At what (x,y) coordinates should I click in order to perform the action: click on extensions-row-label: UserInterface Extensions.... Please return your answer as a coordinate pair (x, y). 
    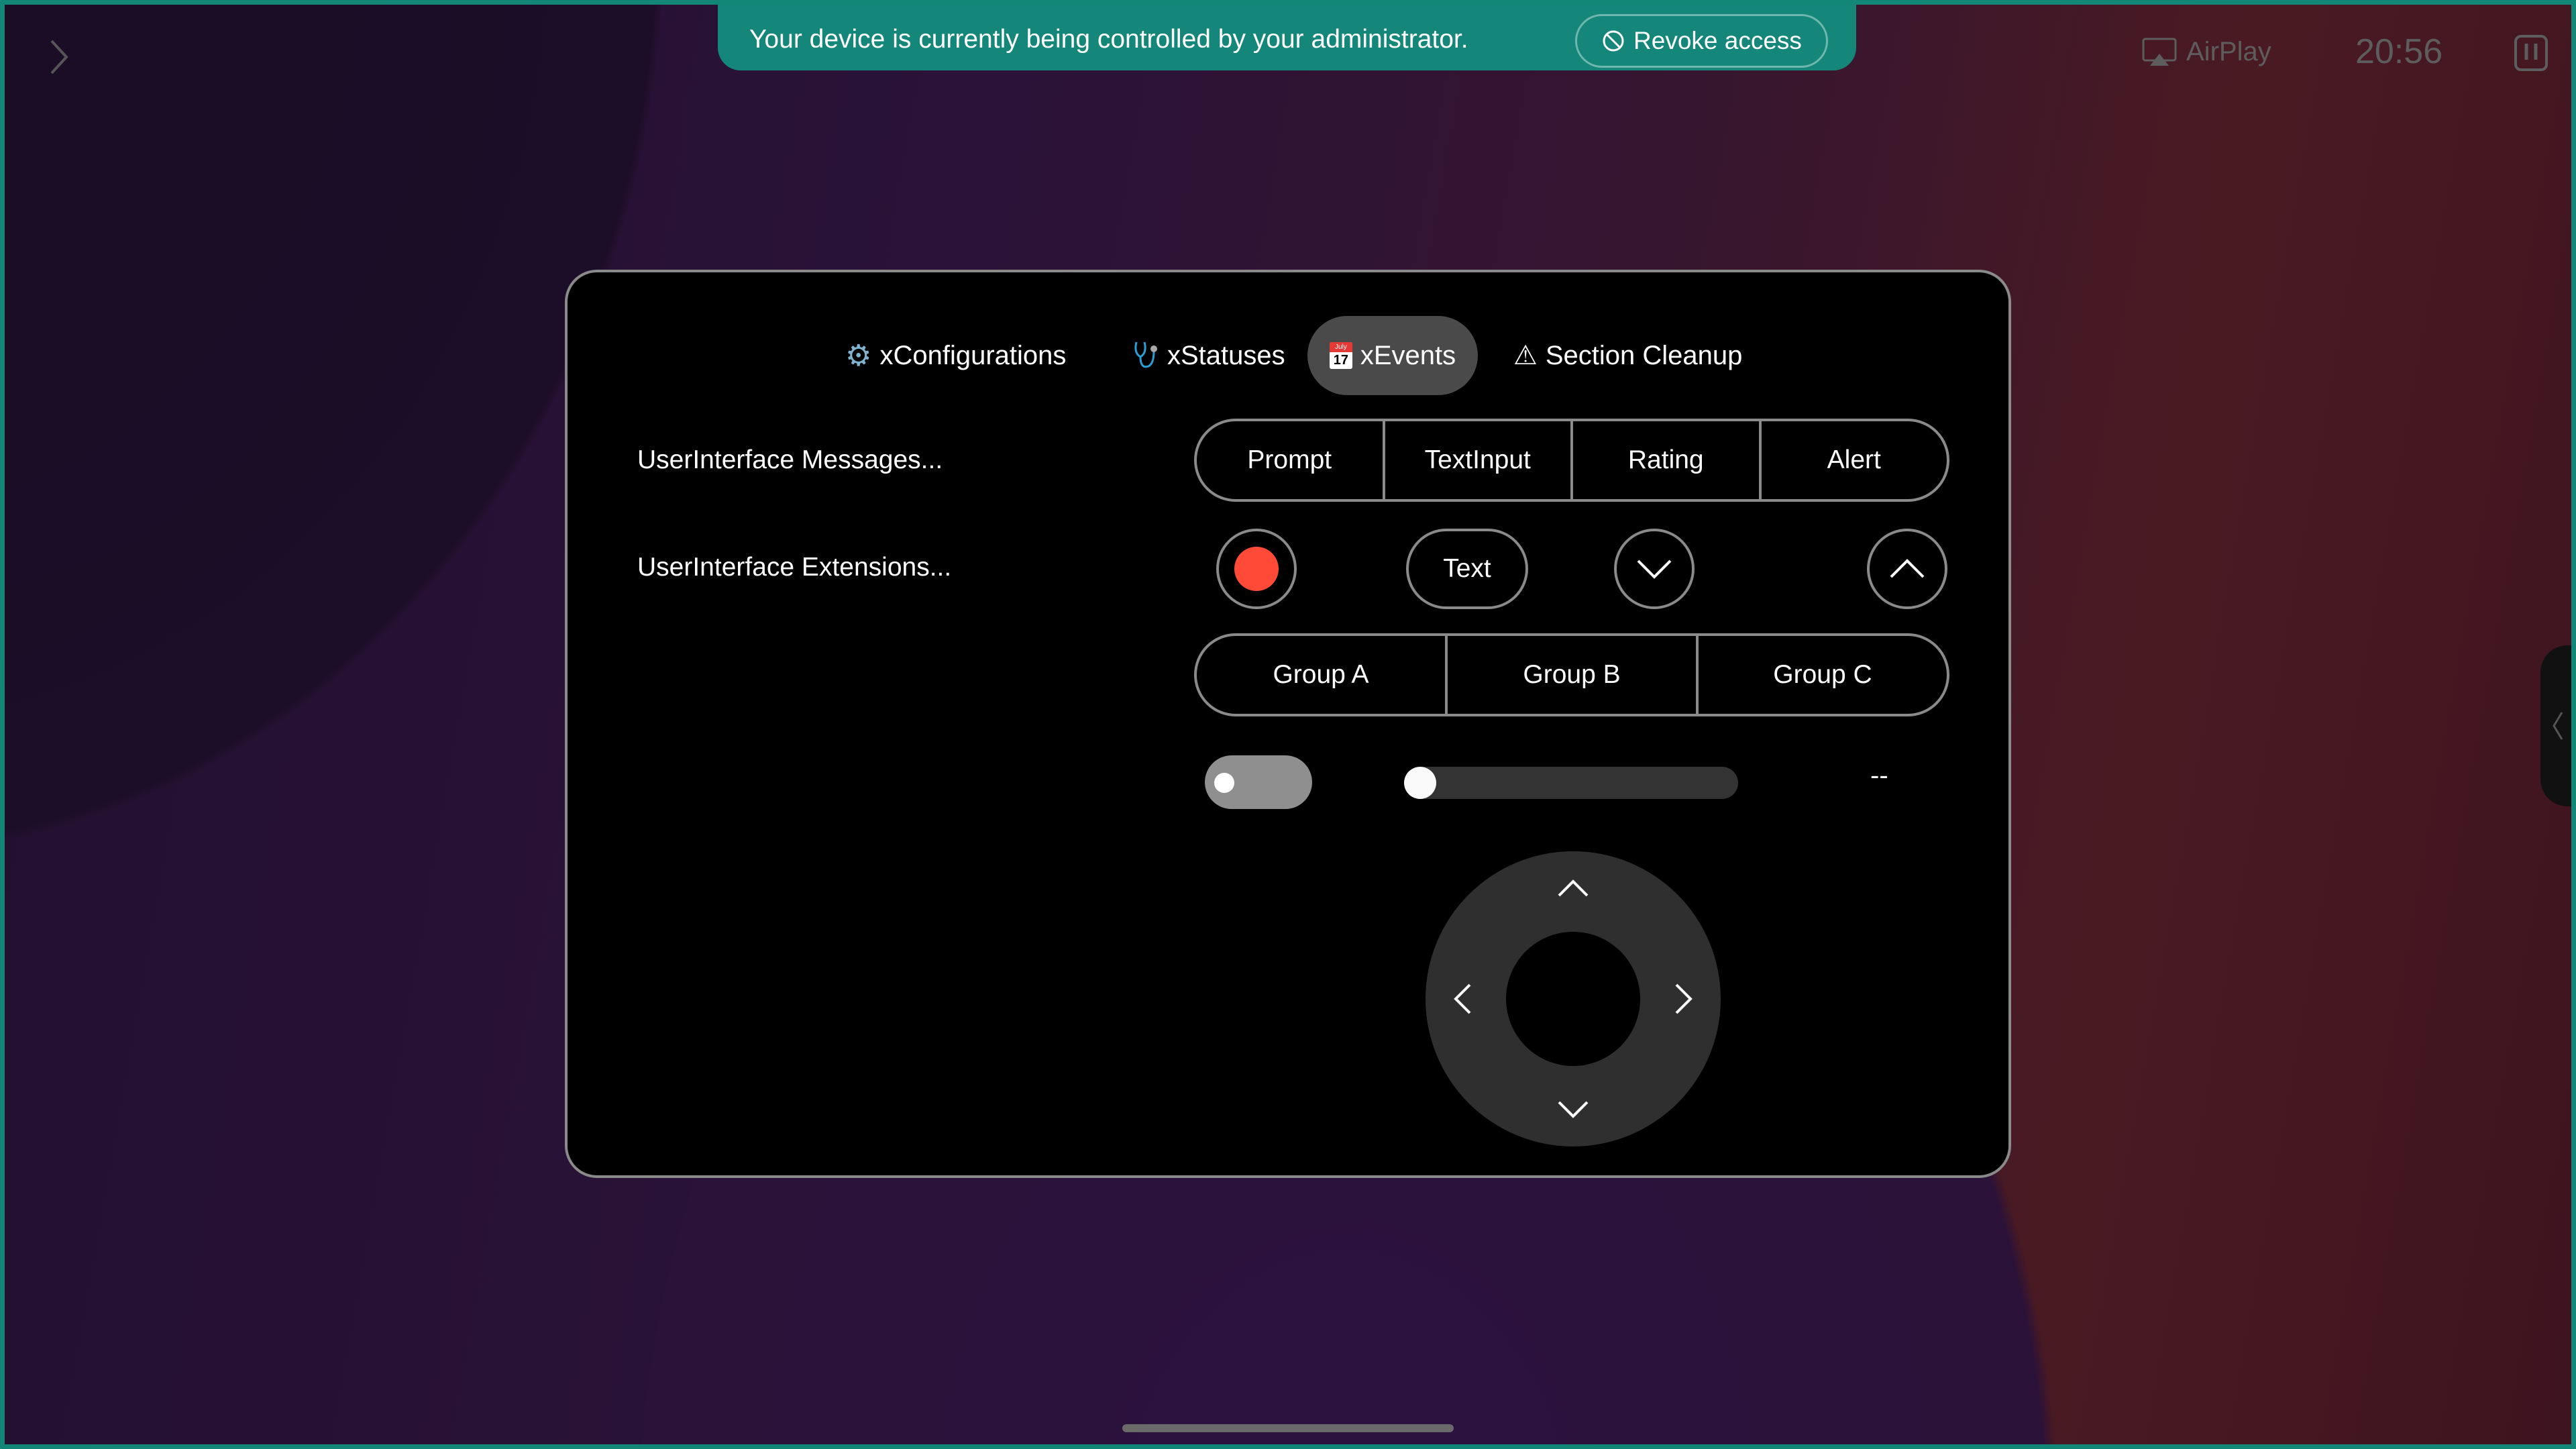
    Looking at the image, I should click on (794, 567).